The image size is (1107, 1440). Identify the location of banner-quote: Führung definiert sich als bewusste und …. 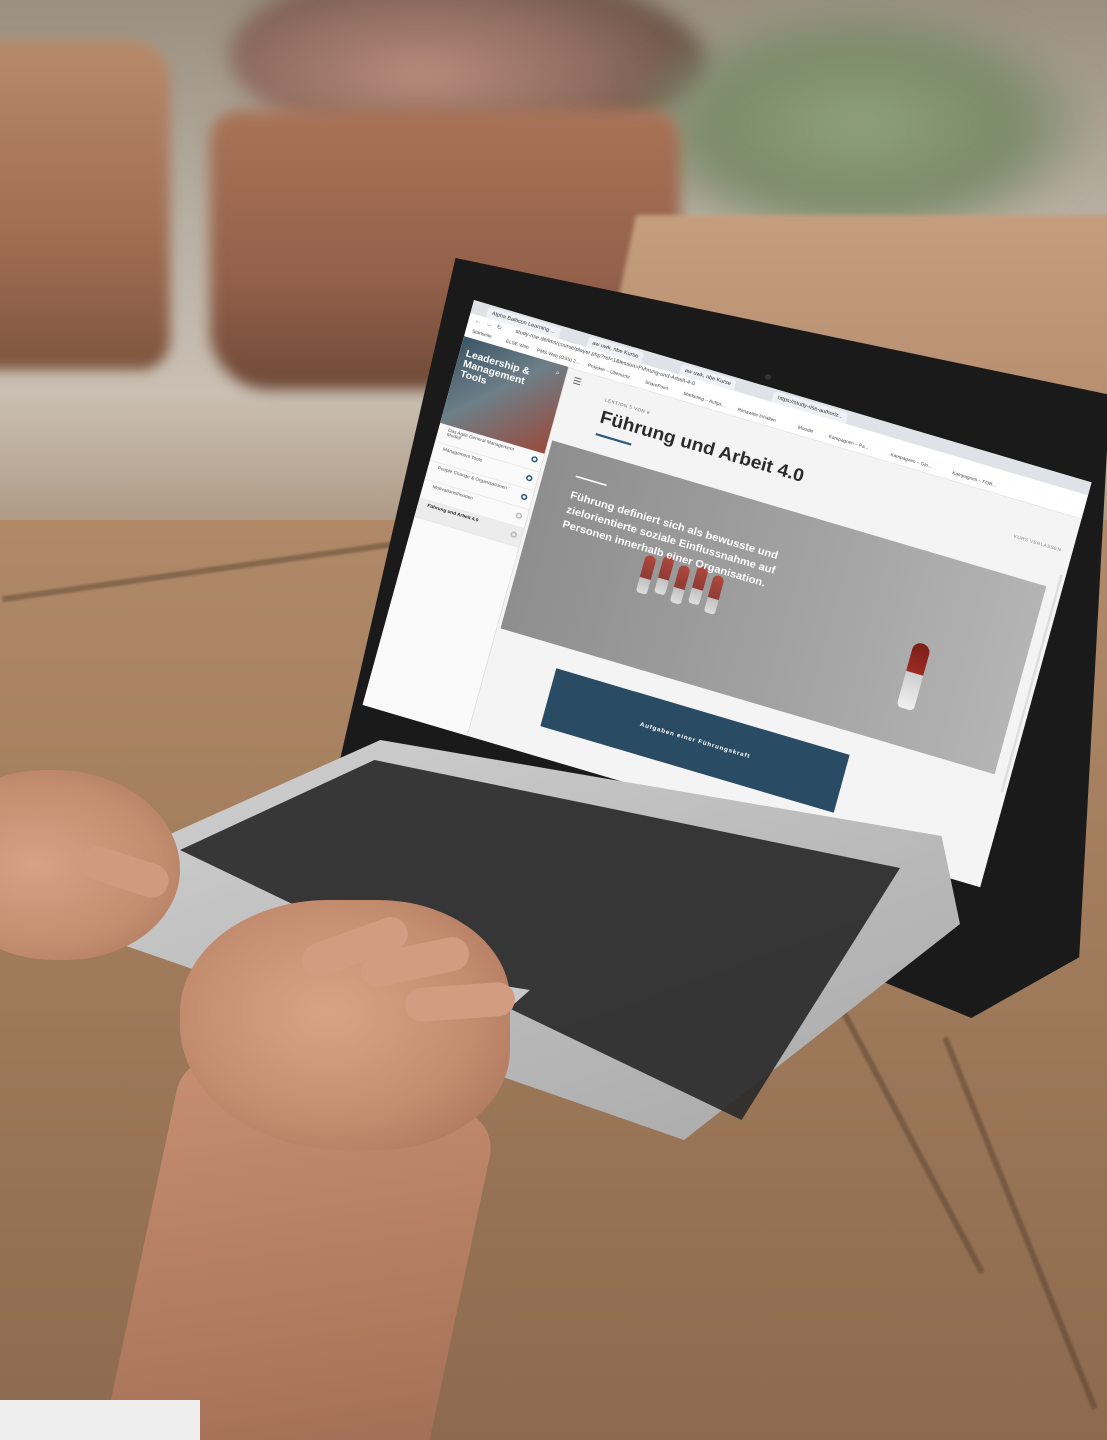
(670, 538).